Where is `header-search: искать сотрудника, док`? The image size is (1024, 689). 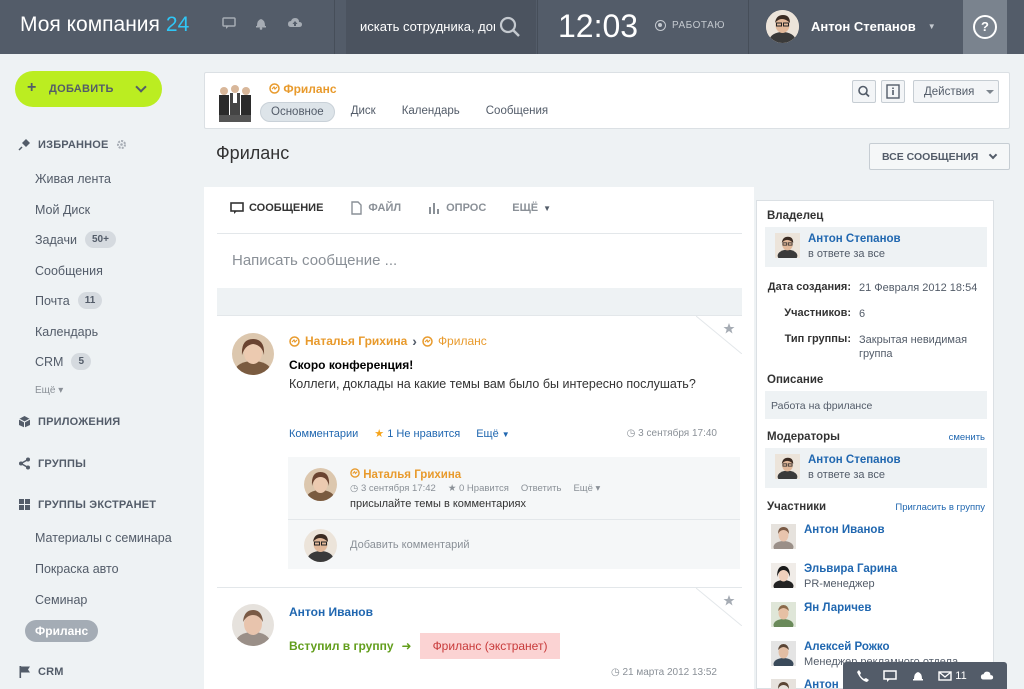
header-search: искать сотрудника, док is located at coordinates (441, 27).